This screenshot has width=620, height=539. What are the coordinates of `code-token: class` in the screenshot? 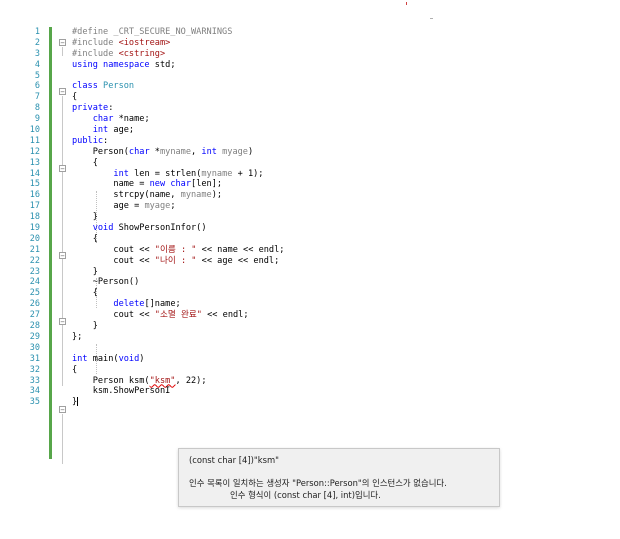 It's located at (88, 86).